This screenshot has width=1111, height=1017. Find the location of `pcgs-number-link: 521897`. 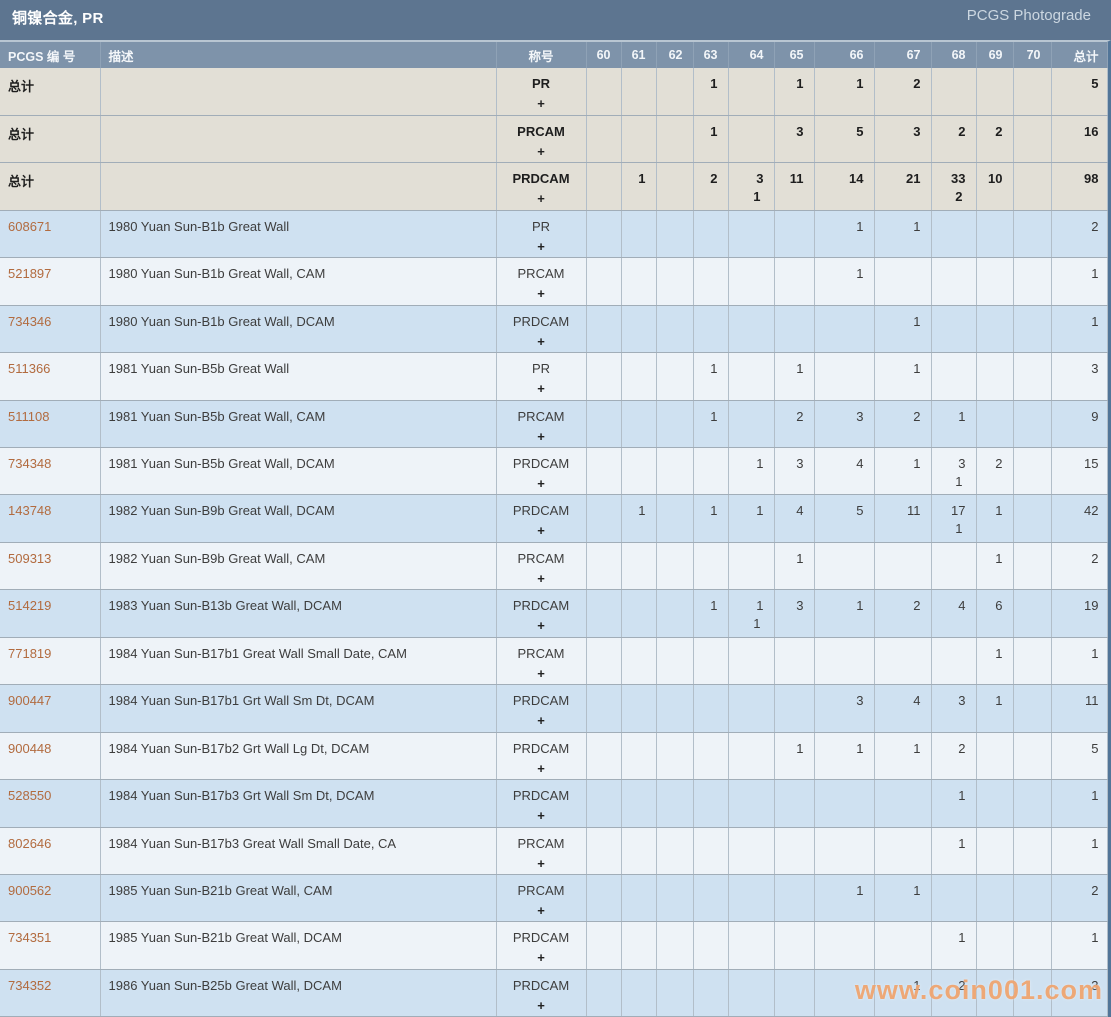

pcgs-number-link: 521897 is located at coordinates (29, 273).